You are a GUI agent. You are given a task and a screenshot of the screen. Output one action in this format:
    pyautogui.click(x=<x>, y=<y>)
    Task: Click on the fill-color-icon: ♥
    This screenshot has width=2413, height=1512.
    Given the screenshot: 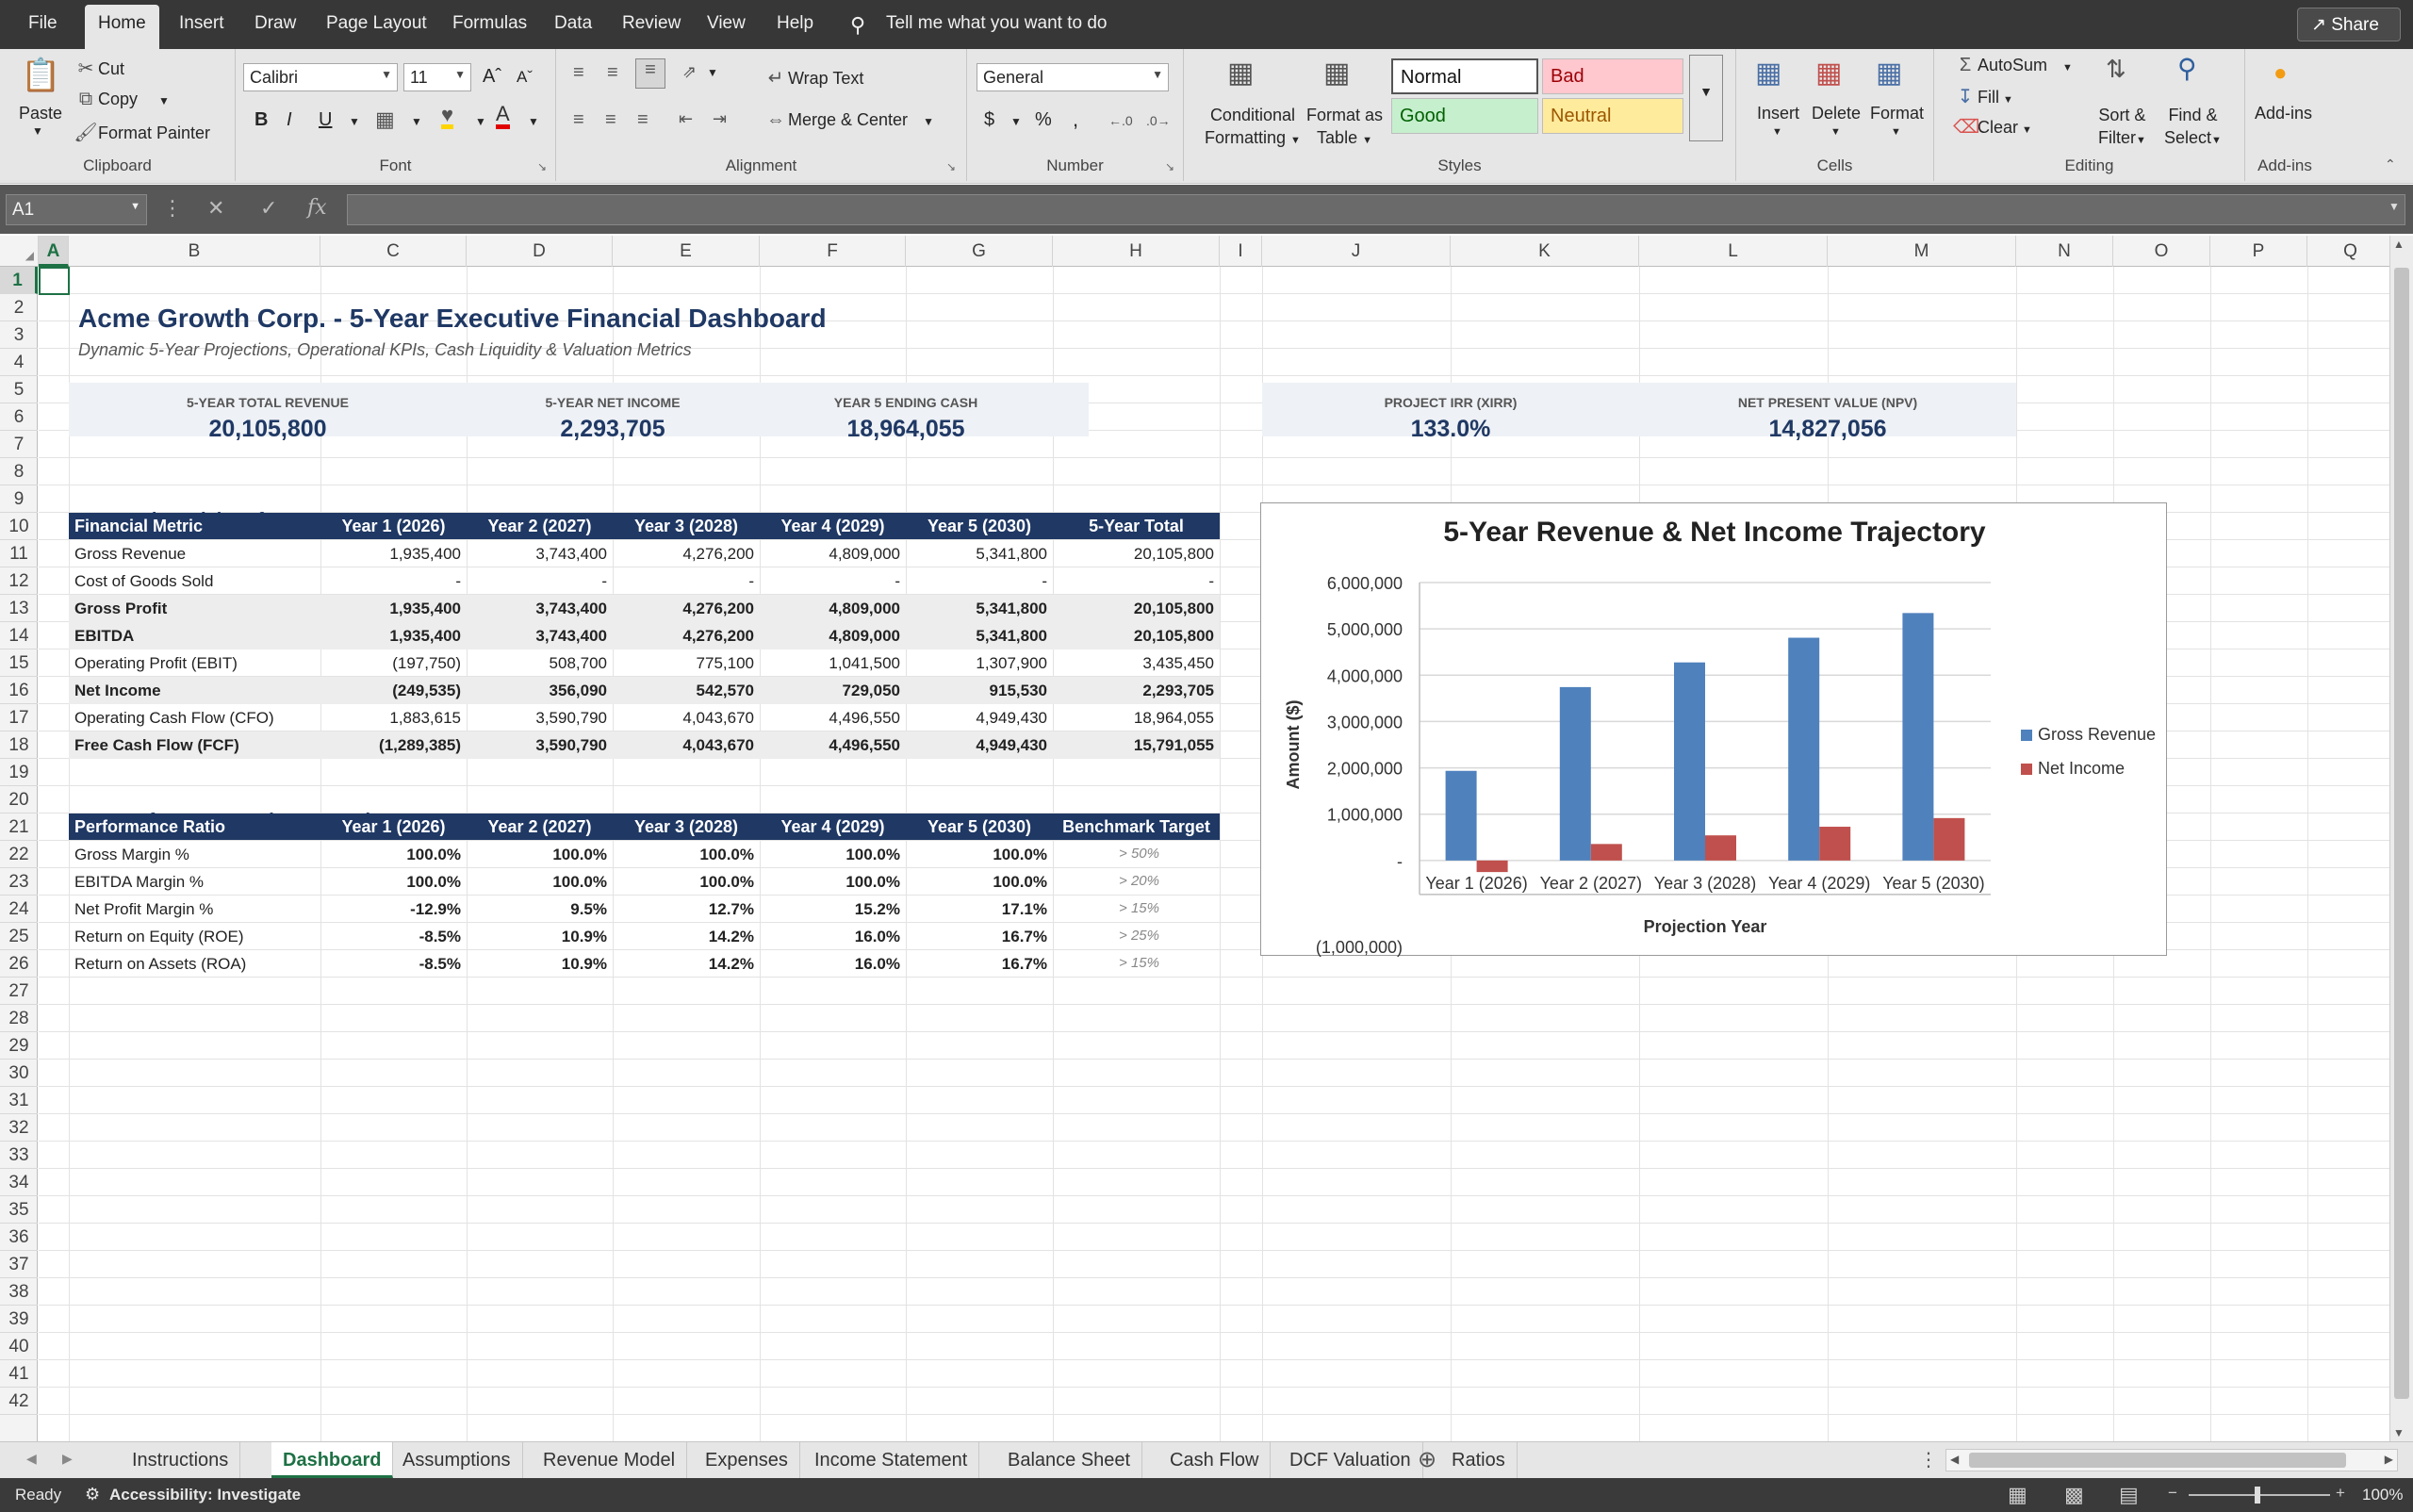 What is the action you would take?
    pyautogui.click(x=447, y=117)
    